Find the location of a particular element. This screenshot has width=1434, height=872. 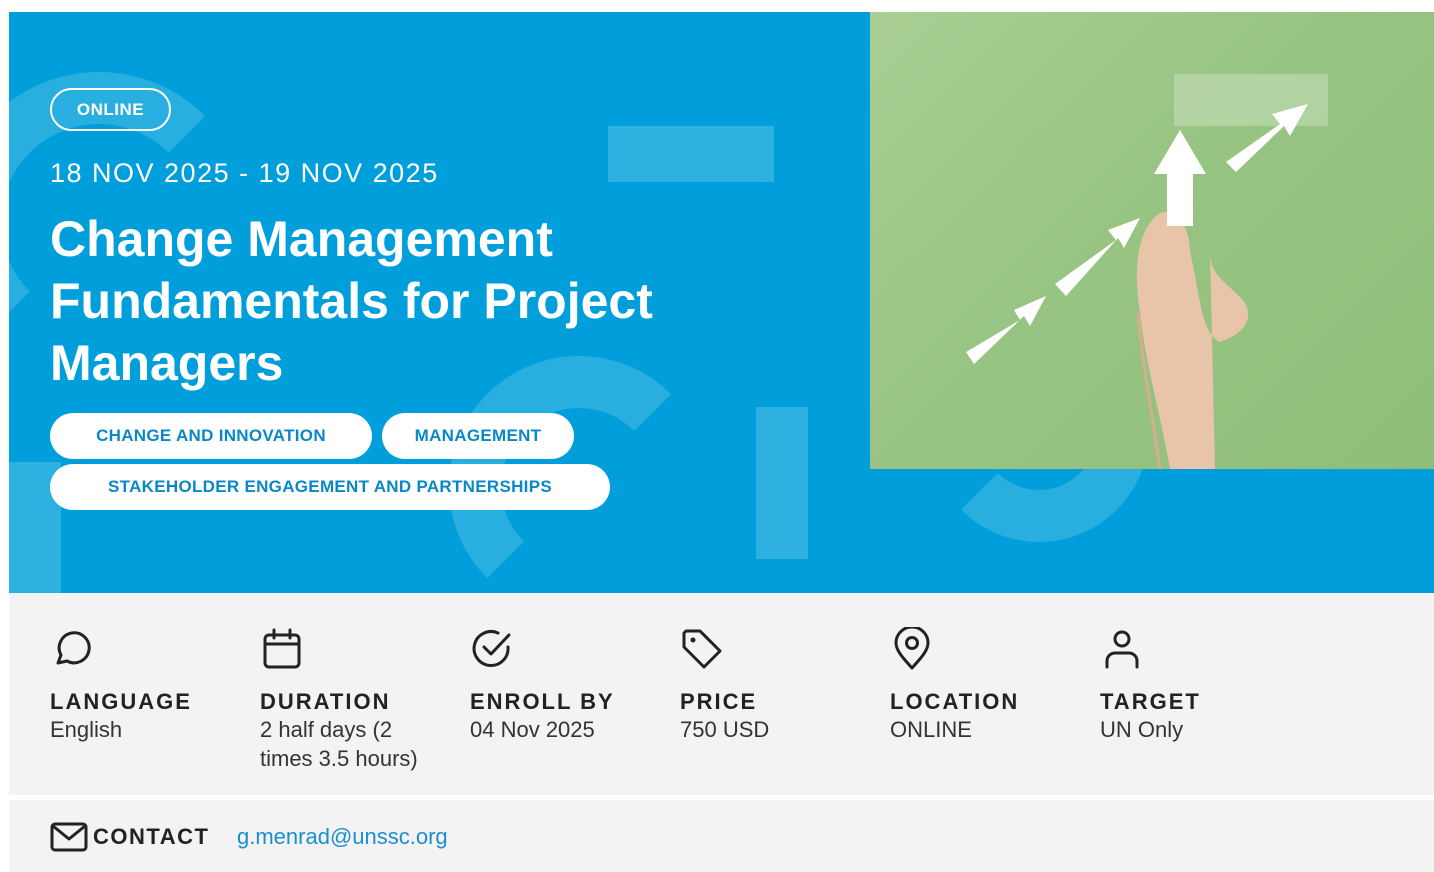

calendar-icon is located at coordinates (282, 648).